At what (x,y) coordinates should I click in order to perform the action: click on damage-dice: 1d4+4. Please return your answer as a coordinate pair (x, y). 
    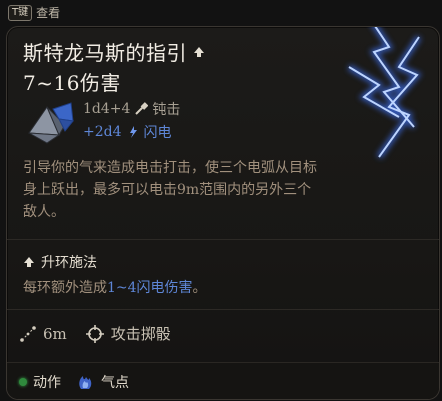
    Looking at the image, I should click on (107, 109).